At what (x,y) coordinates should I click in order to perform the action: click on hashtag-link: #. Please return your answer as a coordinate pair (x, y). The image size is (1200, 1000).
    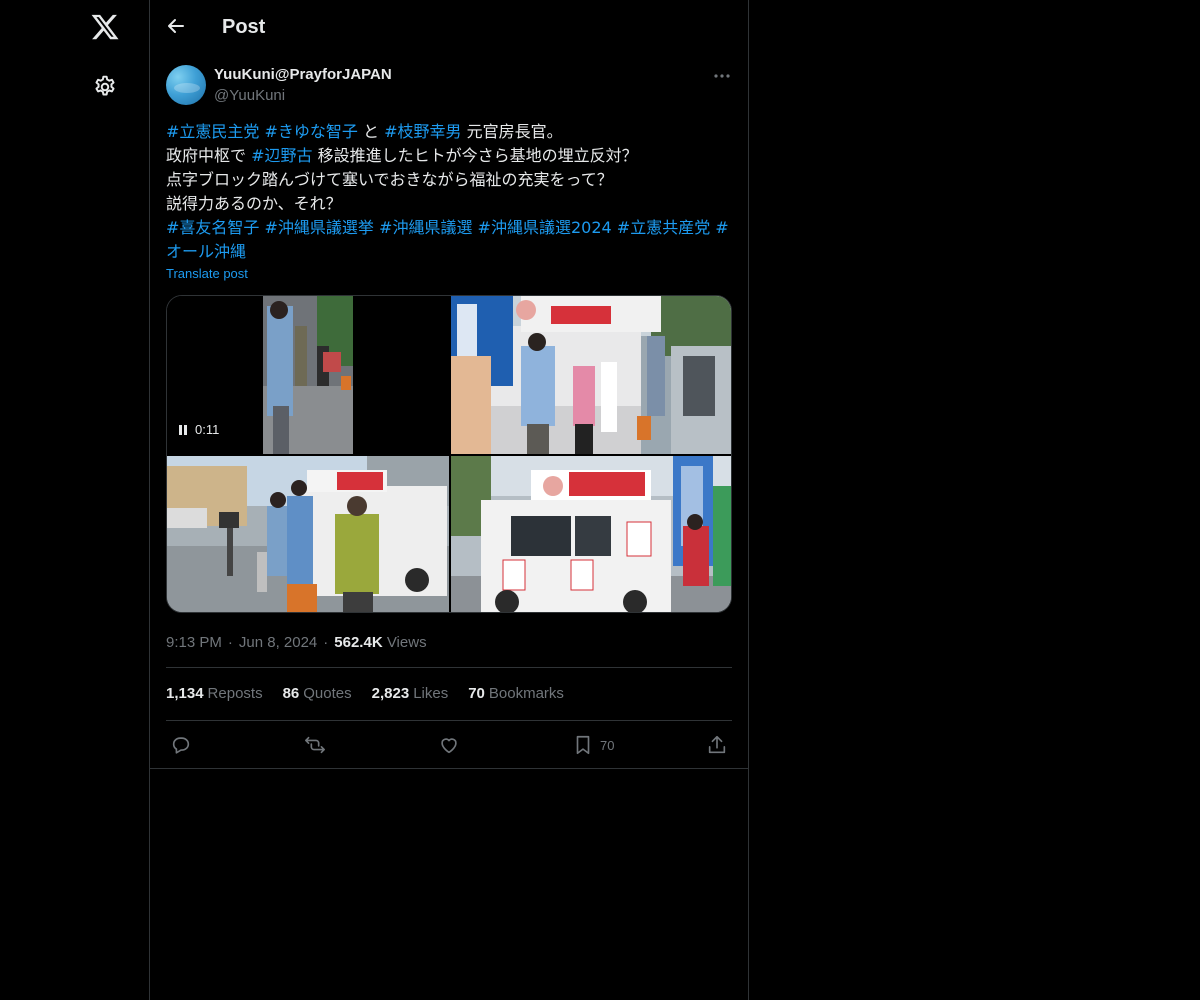
    Looking at the image, I should click on (721, 227).